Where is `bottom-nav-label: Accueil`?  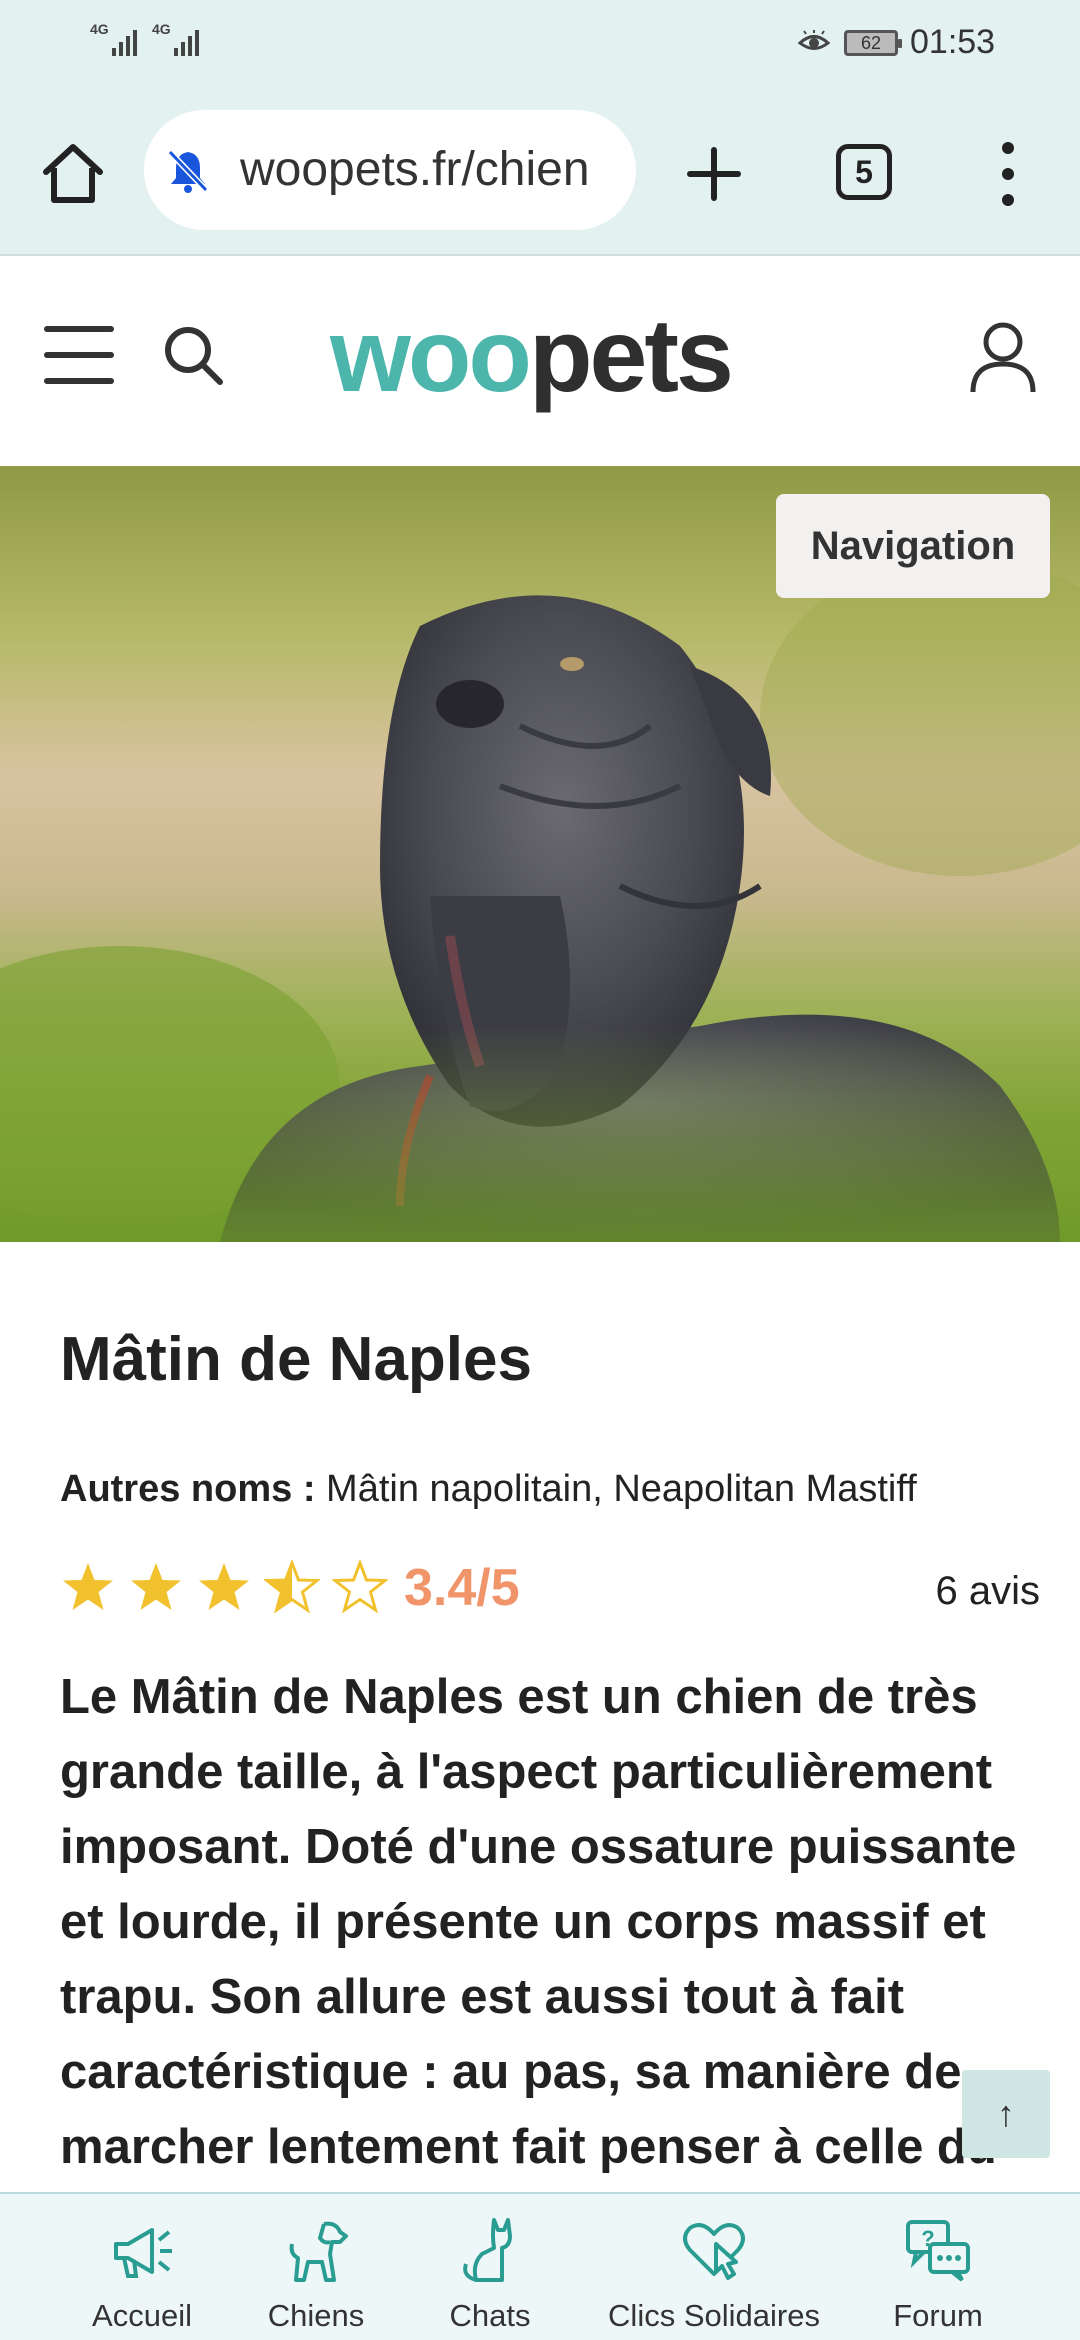 bottom-nav-label: Accueil is located at coordinates (142, 2315).